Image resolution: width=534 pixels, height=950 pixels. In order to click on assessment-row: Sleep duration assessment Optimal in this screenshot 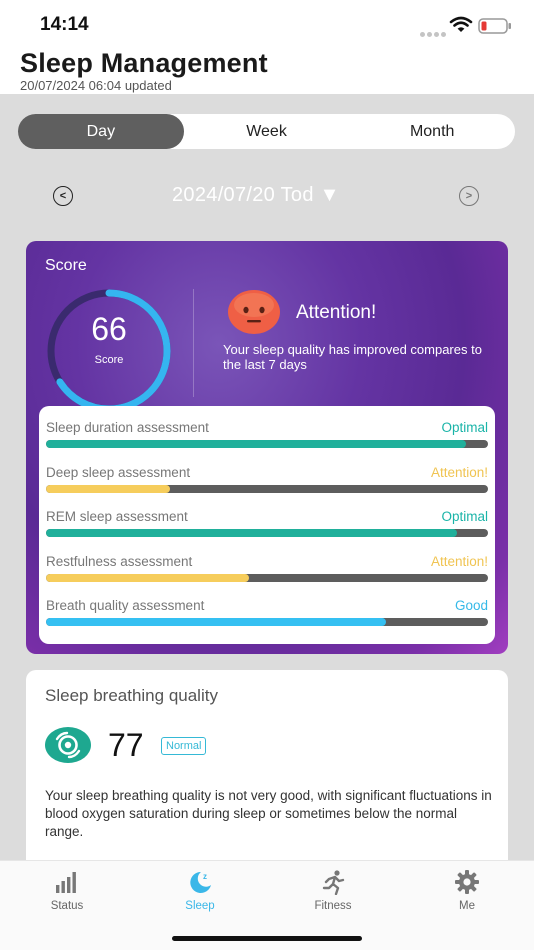, I will do `click(267, 440)`.